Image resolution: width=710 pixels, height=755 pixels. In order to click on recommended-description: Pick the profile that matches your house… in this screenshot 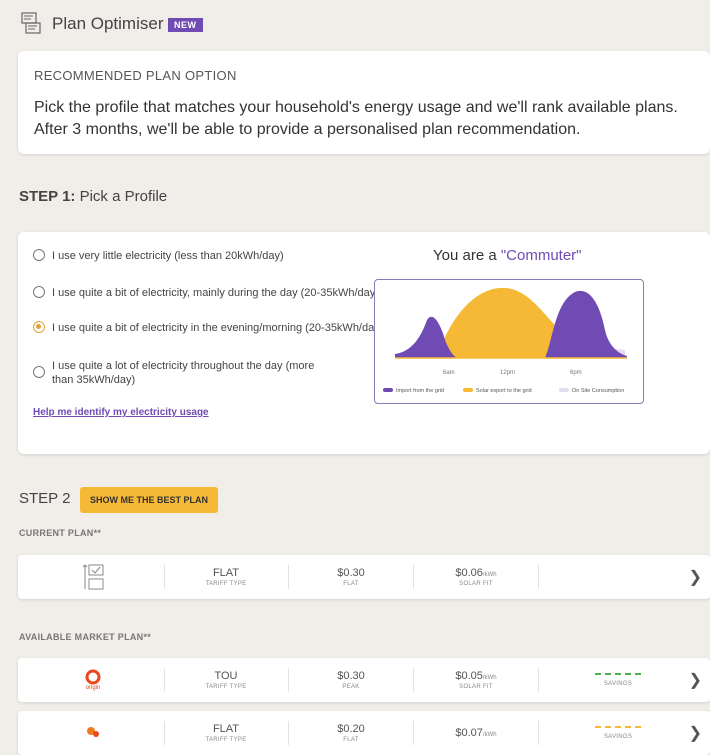, I will do `click(356, 118)`.